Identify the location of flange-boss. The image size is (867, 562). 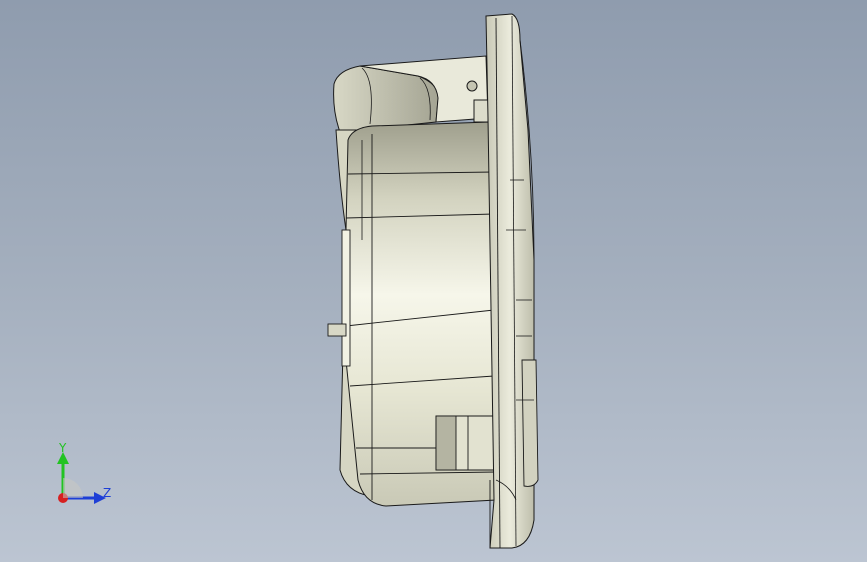
(530, 423).